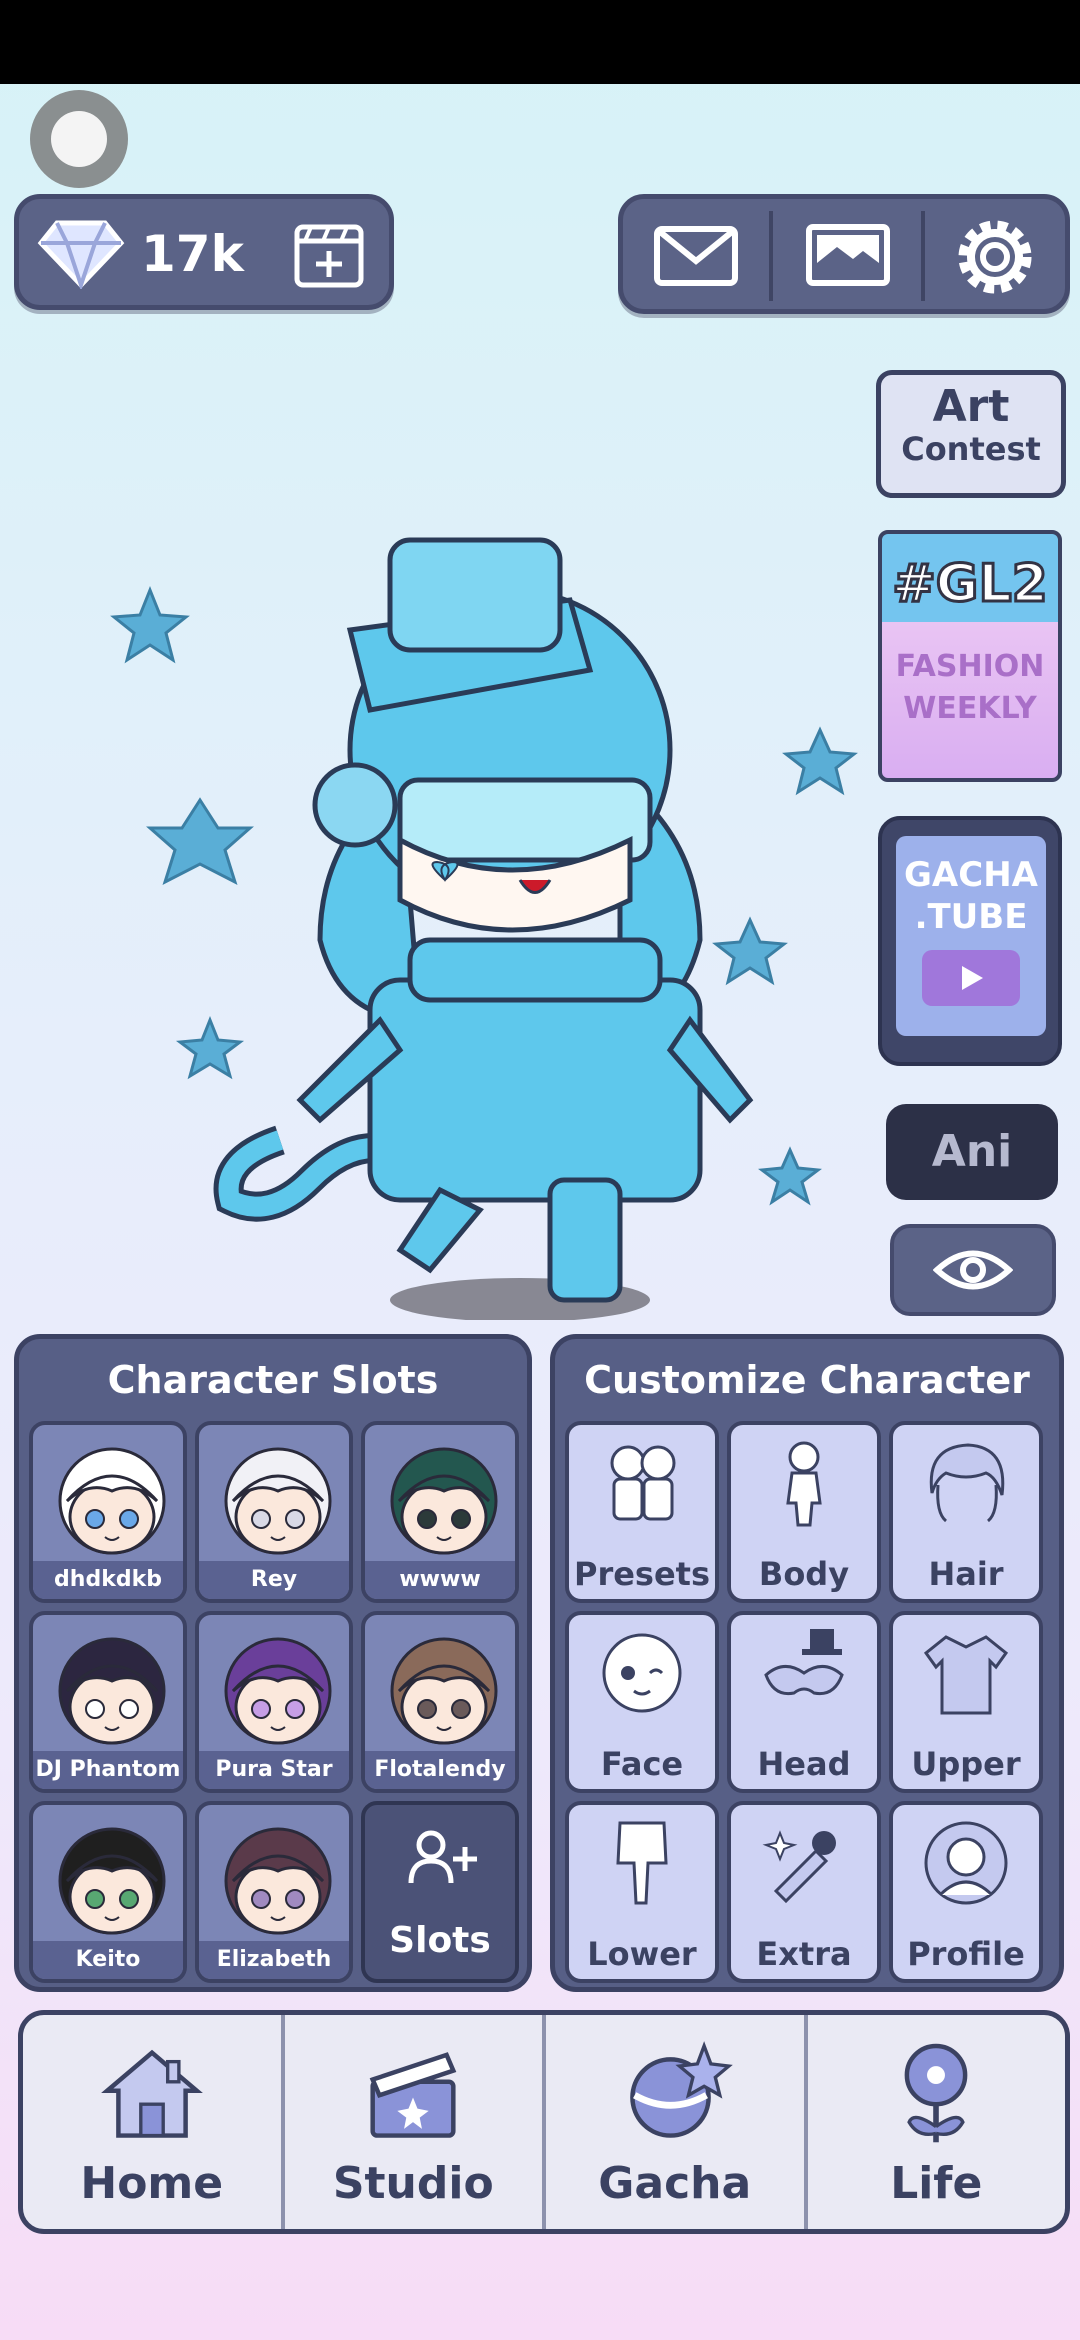 Image resolution: width=1080 pixels, height=2340 pixels. Describe the element at coordinates (696, 255) in the screenshot. I see `mail-icon` at that location.